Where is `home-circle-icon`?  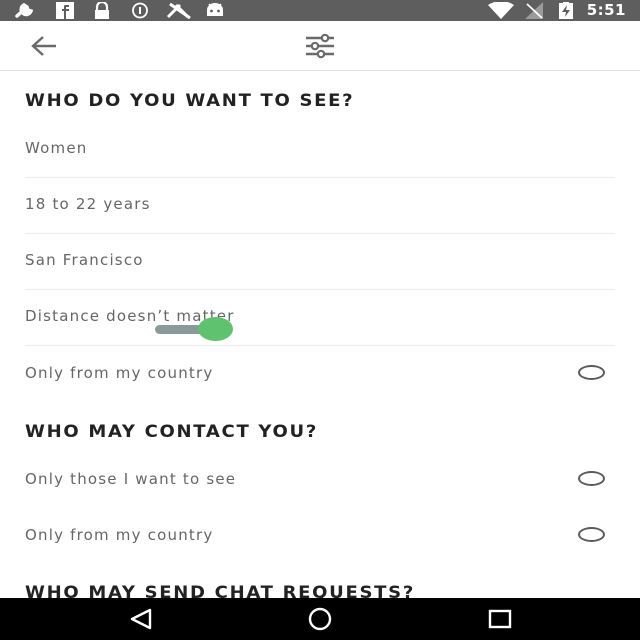
home-circle-icon is located at coordinates (320, 619).